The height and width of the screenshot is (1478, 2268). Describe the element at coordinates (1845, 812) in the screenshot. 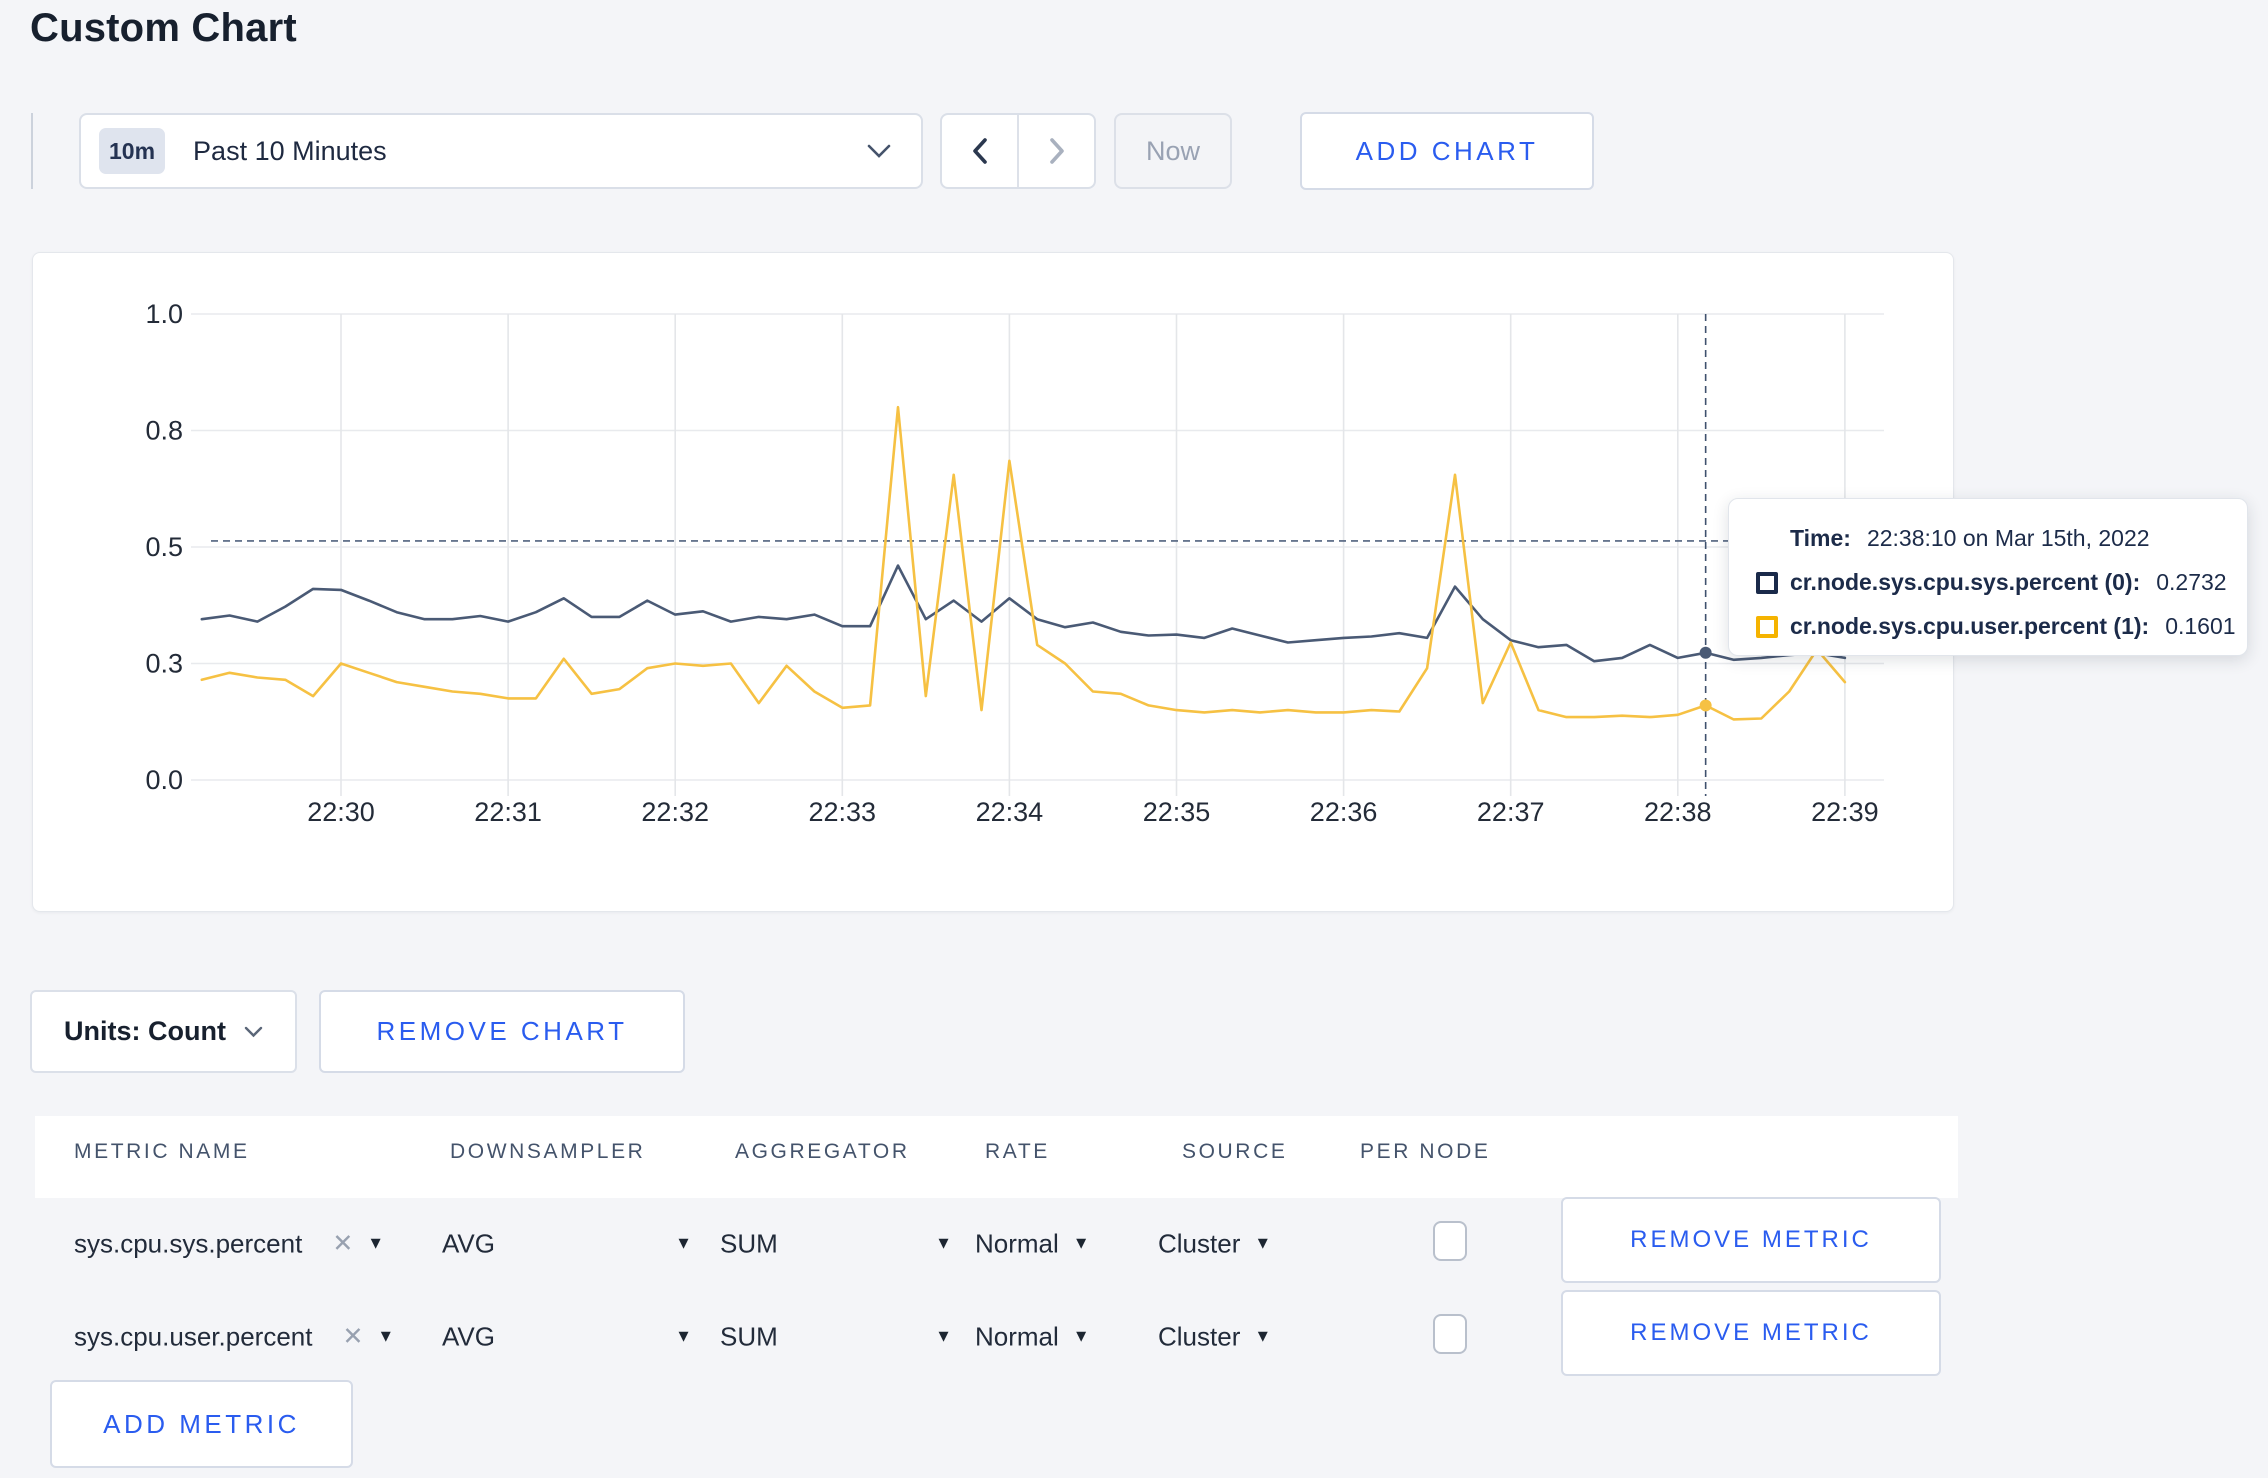

I see `x-tick-label: 22:39` at that location.